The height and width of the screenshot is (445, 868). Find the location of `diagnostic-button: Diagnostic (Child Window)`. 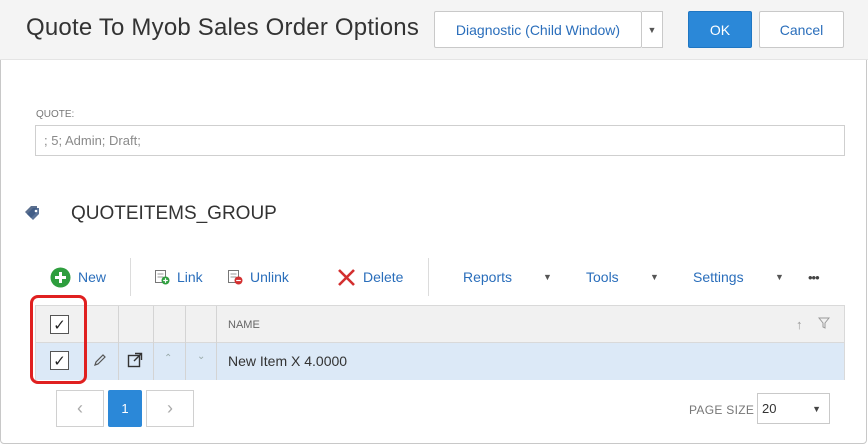

diagnostic-button: Diagnostic (Child Window) is located at coordinates (538, 29).